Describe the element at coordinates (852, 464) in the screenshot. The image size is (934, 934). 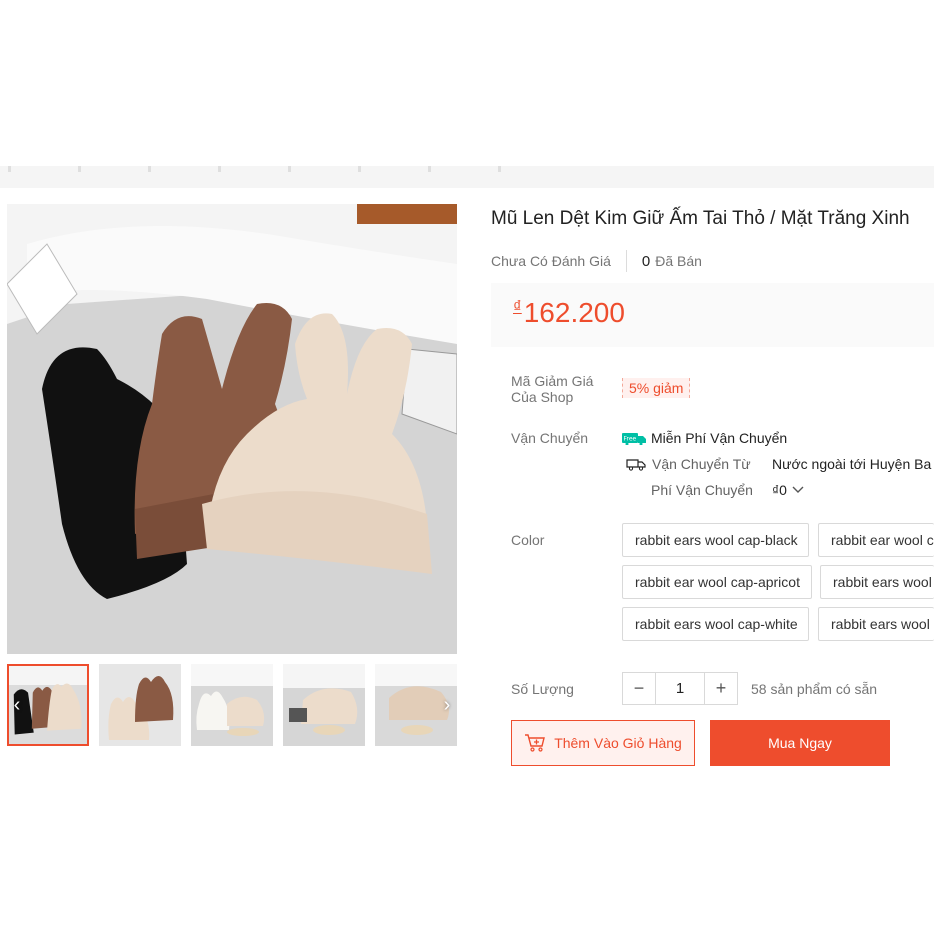
I see `ship-from-value: Nước ngoài tới Huyện Ba` at that location.